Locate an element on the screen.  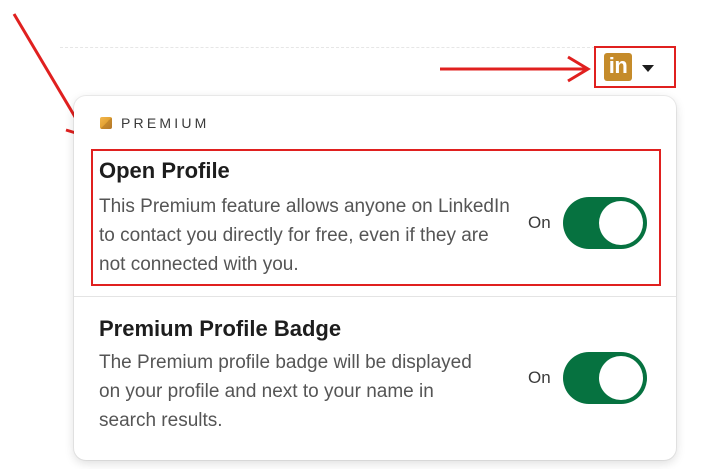
premium-section-header: PREMIUM is located at coordinates (155, 123).